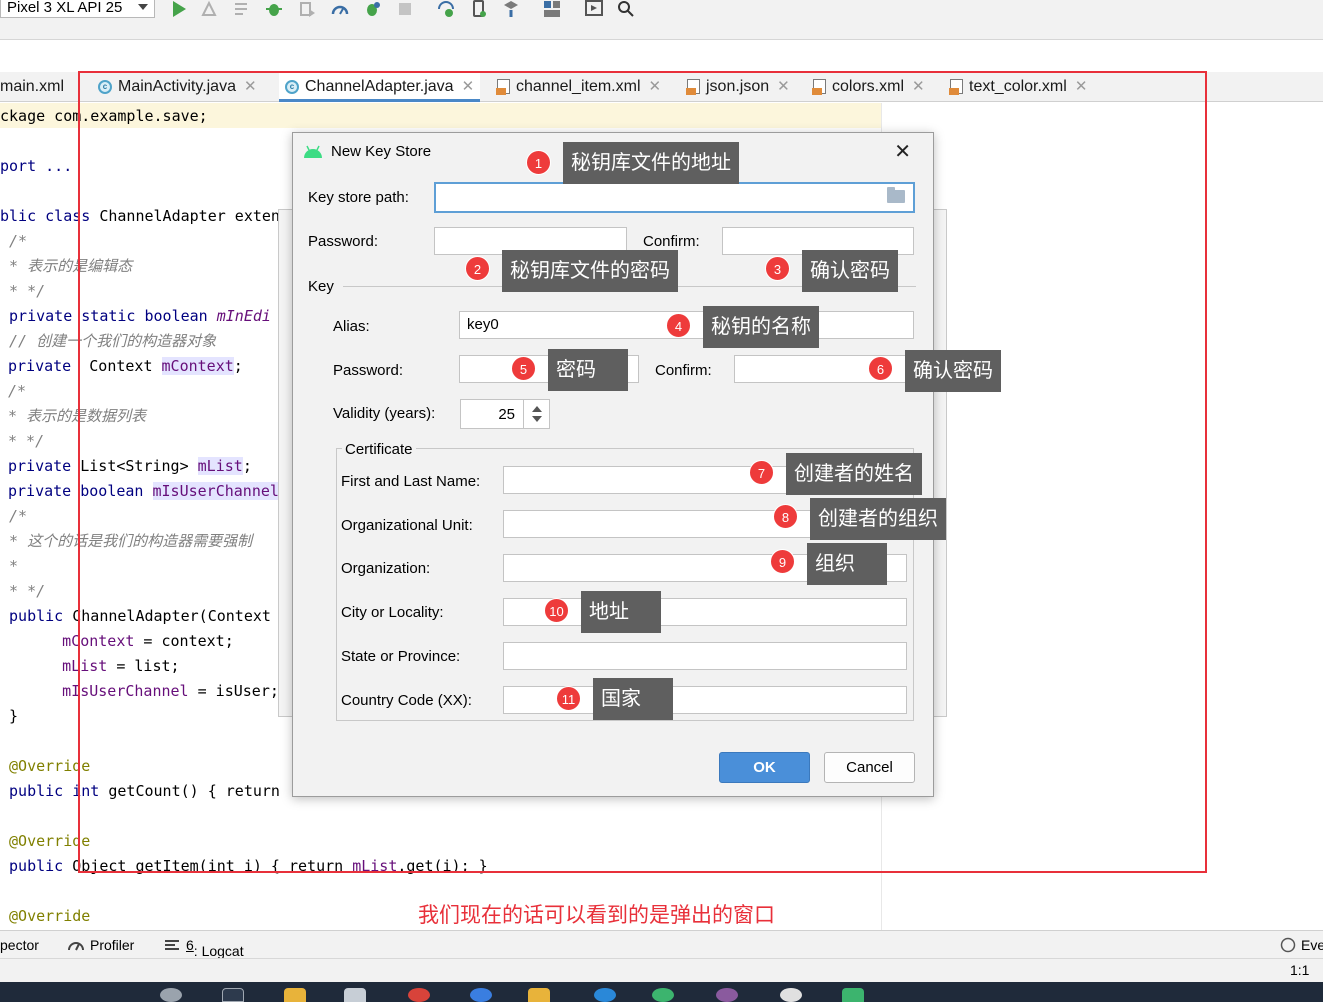 The width and height of the screenshot is (1323, 1002). Describe the element at coordinates (209, 9) in the screenshot. I see `apply-changes-icon` at that location.